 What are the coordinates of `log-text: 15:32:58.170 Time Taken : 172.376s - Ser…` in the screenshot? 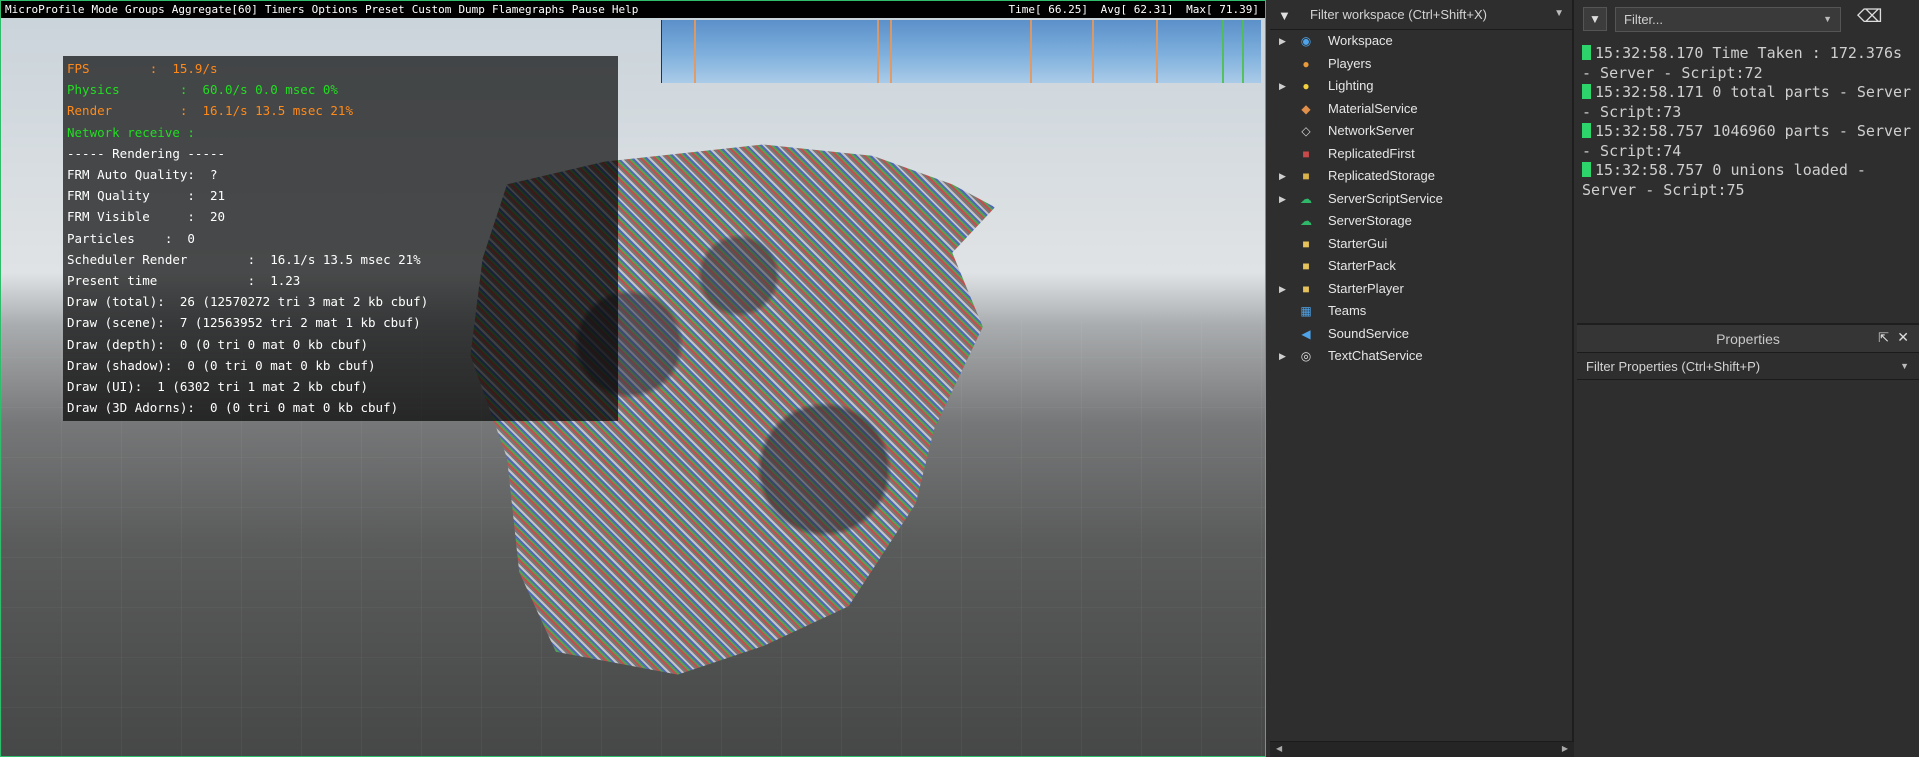 It's located at (1742, 63).